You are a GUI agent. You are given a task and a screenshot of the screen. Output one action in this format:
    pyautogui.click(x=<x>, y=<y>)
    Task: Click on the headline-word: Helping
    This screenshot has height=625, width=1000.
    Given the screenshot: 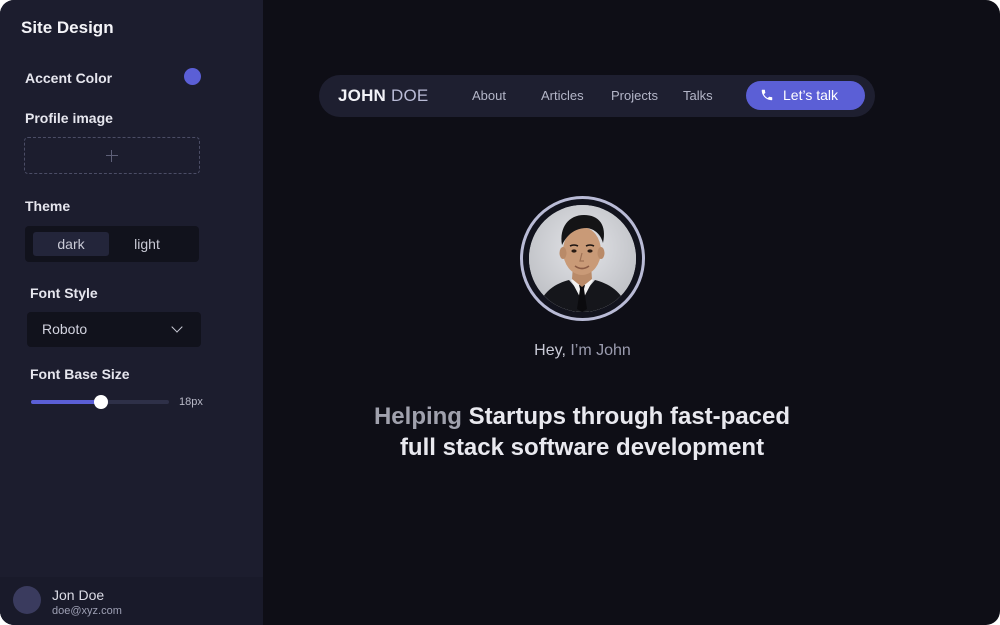 What is the action you would take?
    pyautogui.click(x=417, y=416)
    